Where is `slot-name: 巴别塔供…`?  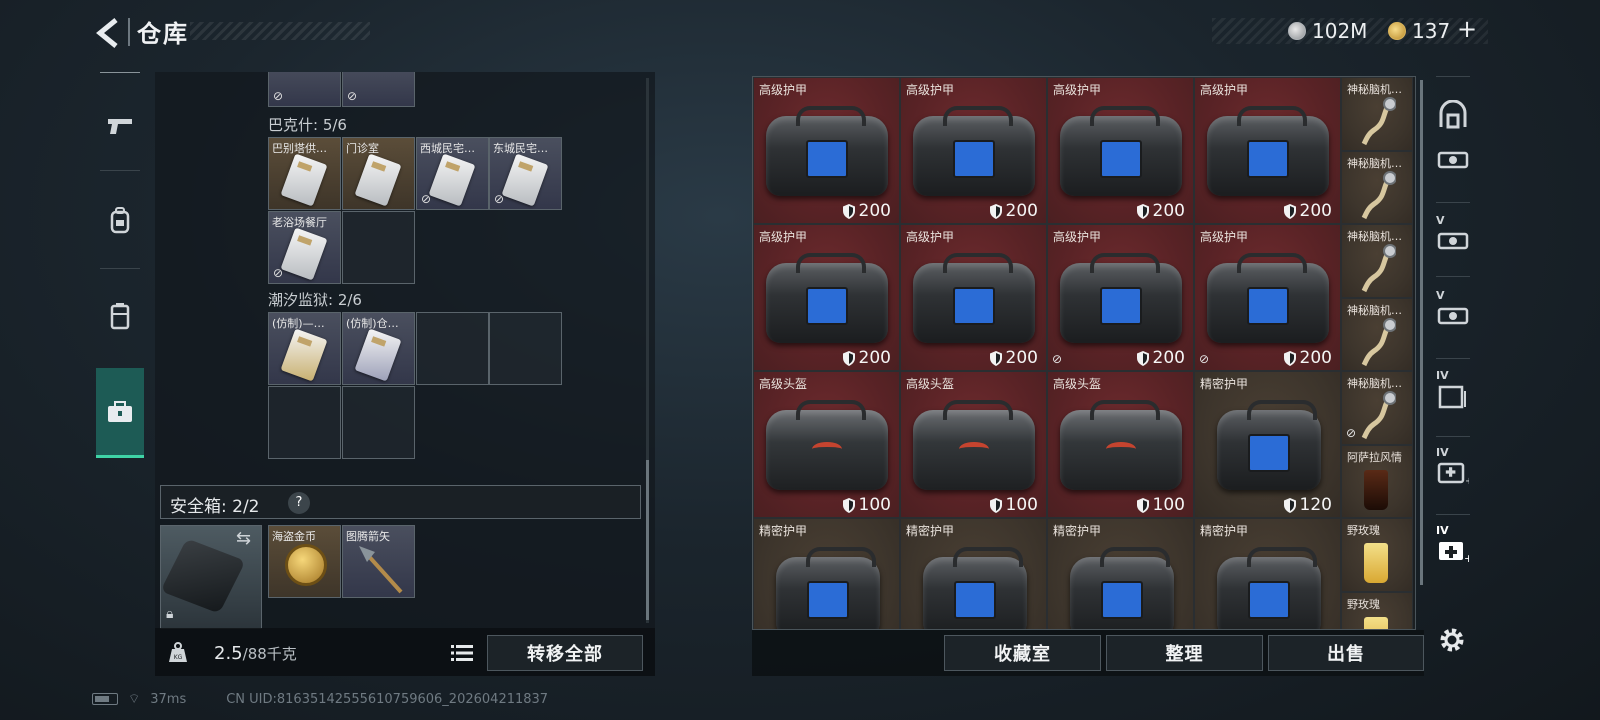 slot-name: 巴别塔供… is located at coordinates (299, 148).